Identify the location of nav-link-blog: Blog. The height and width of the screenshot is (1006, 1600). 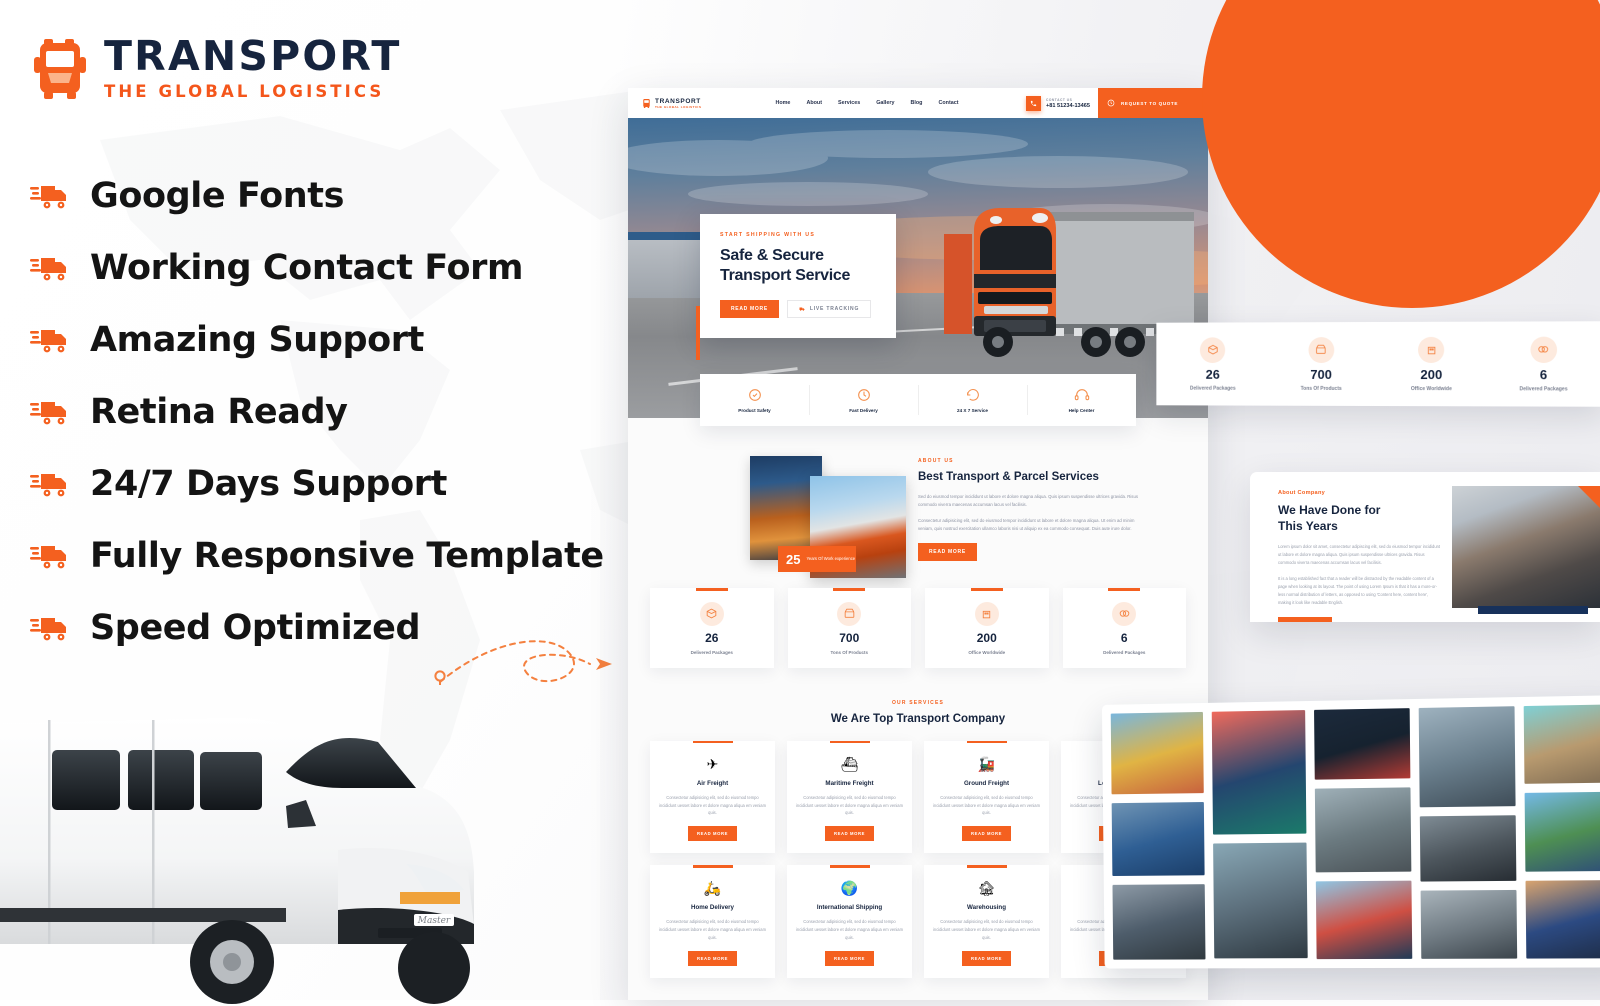
(916, 103).